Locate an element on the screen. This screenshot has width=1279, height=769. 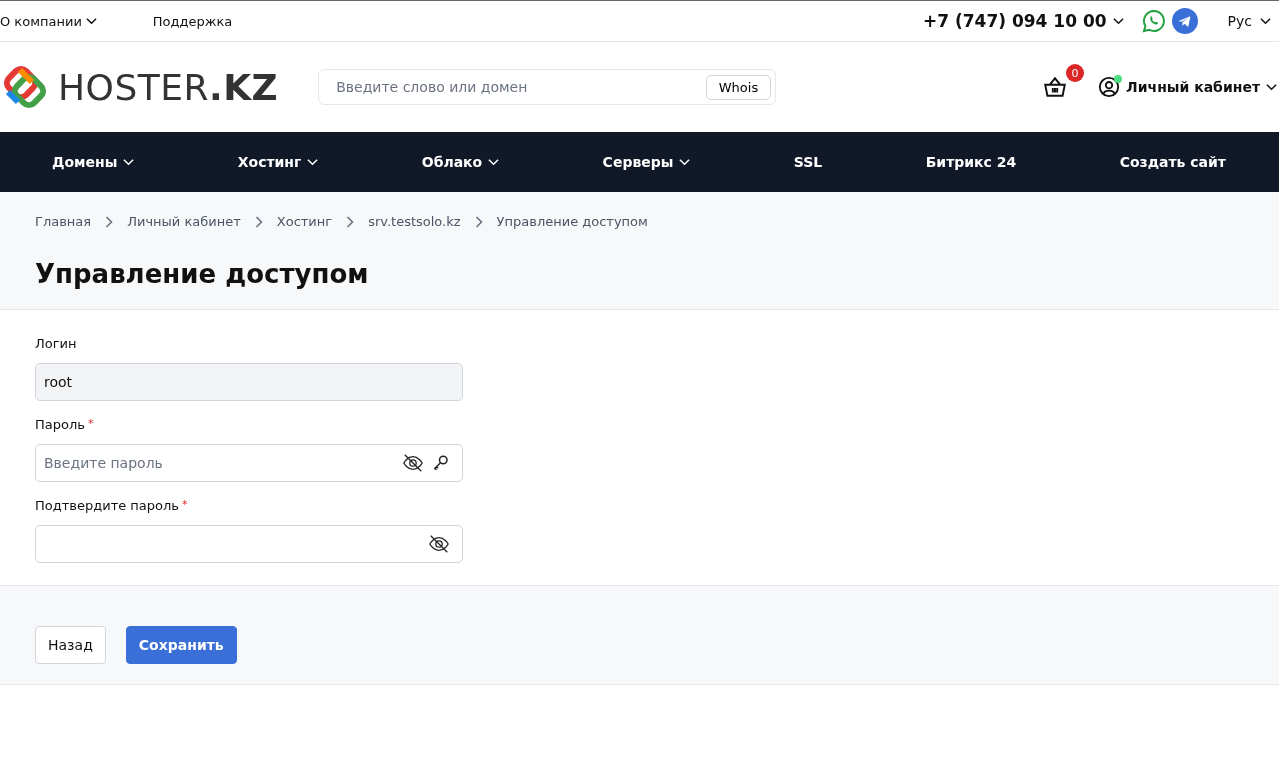
input-field: Введите пароль is located at coordinates (249, 463).